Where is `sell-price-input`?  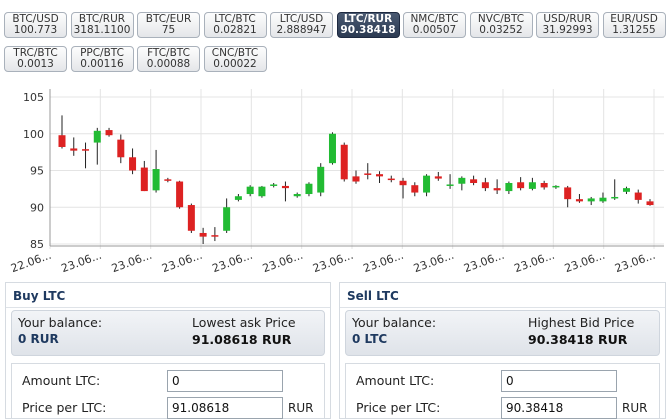 sell-price-input is located at coordinates (559, 408).